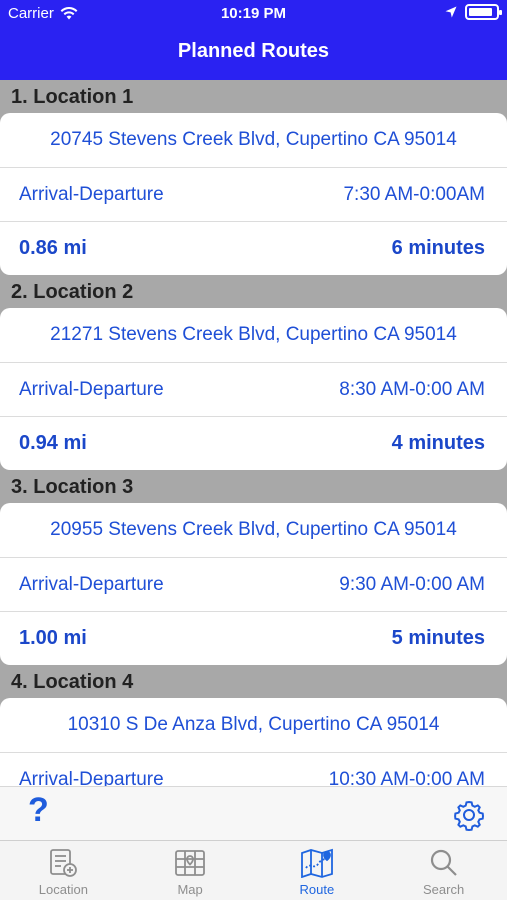 This screenshot has height=900, width=507. Describe the element at coordinates (414, 194) in the screenshot. I see `arrival-departure-time: 7:30 AM-0:00AM` at that location.